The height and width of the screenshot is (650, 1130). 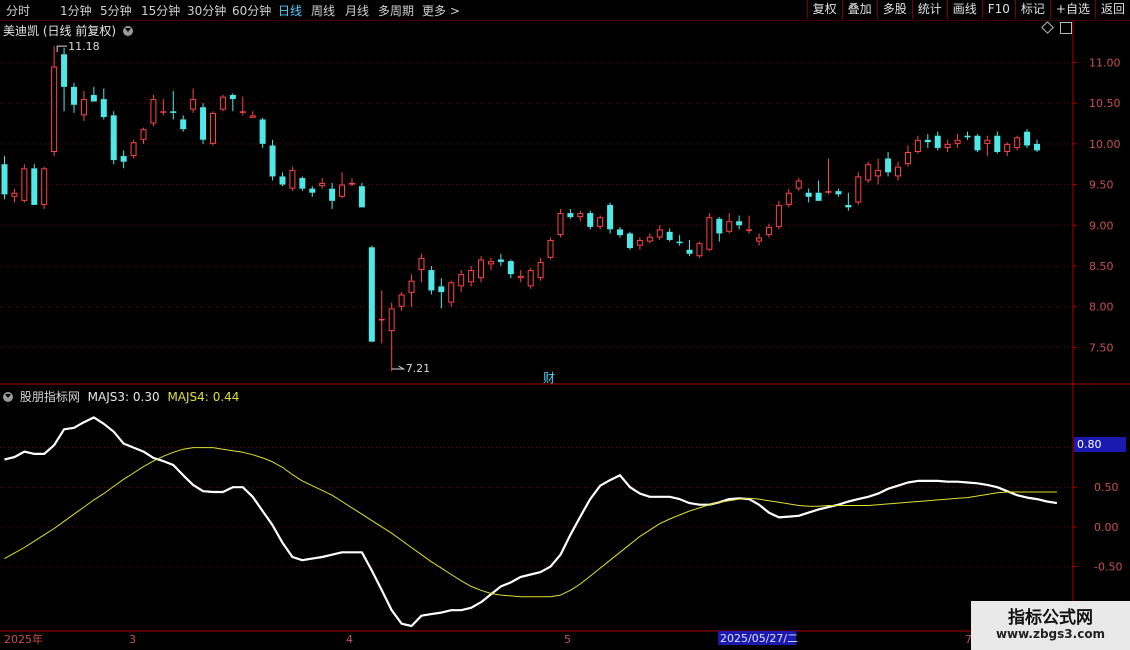 I want to click on price-tick-label: 7.50, so click(x=1101, y=347).